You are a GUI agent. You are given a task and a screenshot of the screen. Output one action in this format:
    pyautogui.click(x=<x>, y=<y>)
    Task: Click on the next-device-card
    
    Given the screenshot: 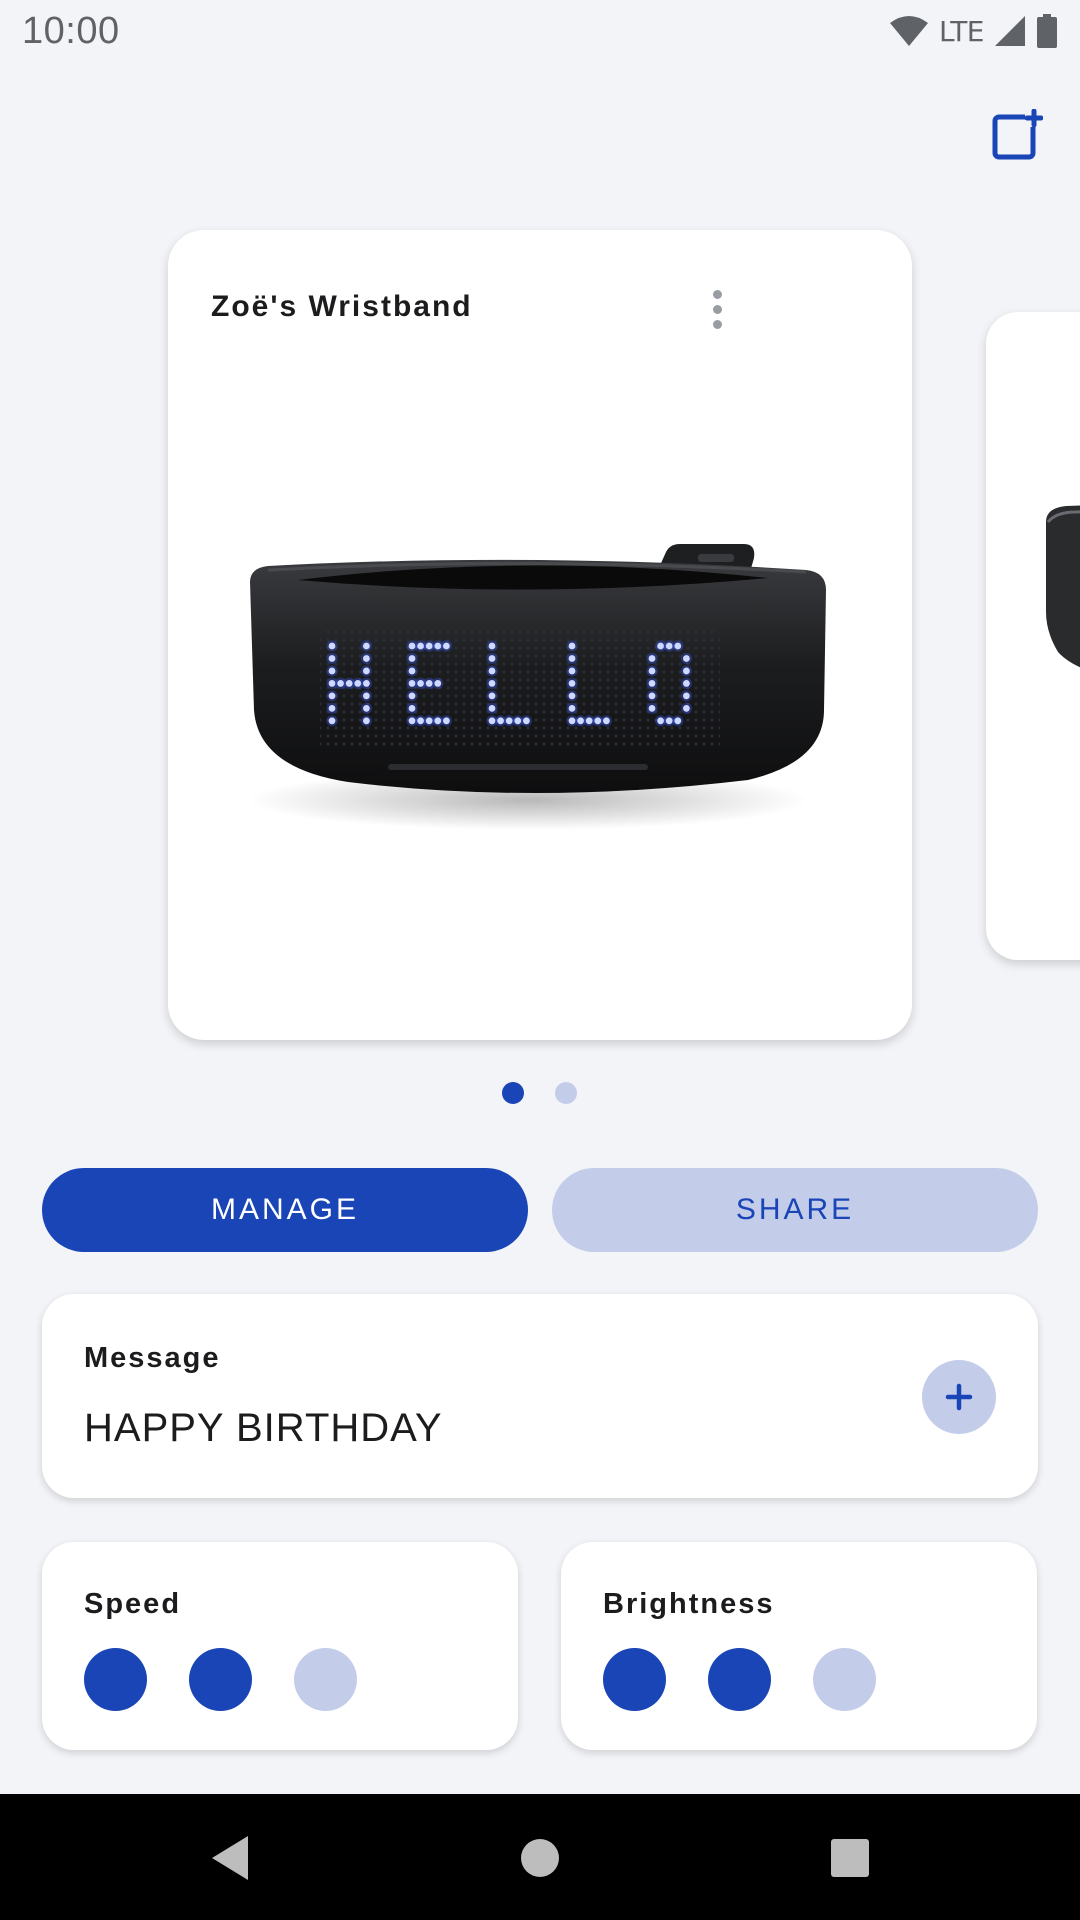 What is the action you would take?
    pyautogui.click(x=1033, y=636)
    